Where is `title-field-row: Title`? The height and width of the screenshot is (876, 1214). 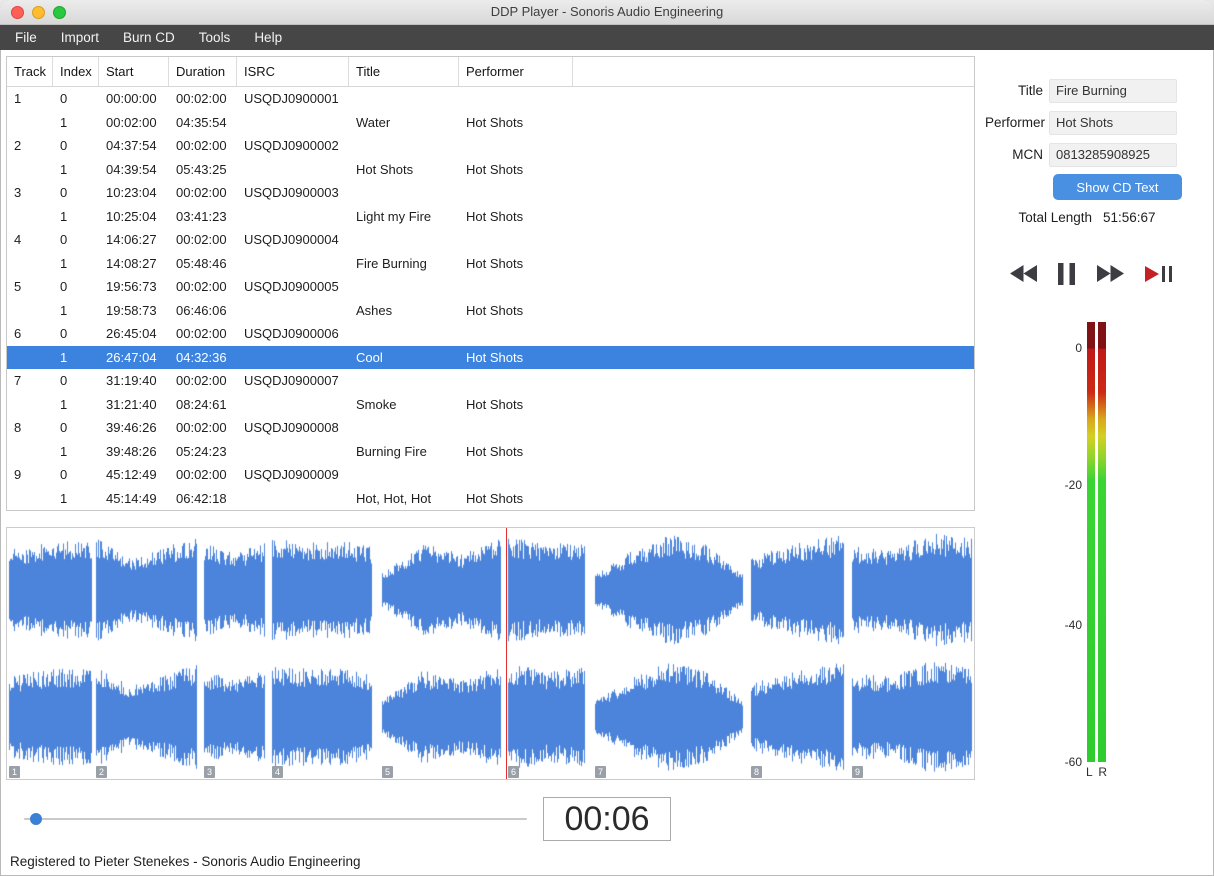
title-field-row: Title is located at coordinates (1084, 90).